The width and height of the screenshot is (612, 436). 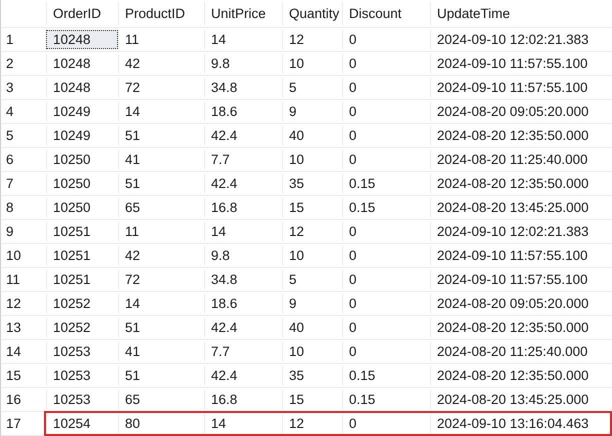 I want to click on column-header: UnitPrice, so click(x=243, y=13).